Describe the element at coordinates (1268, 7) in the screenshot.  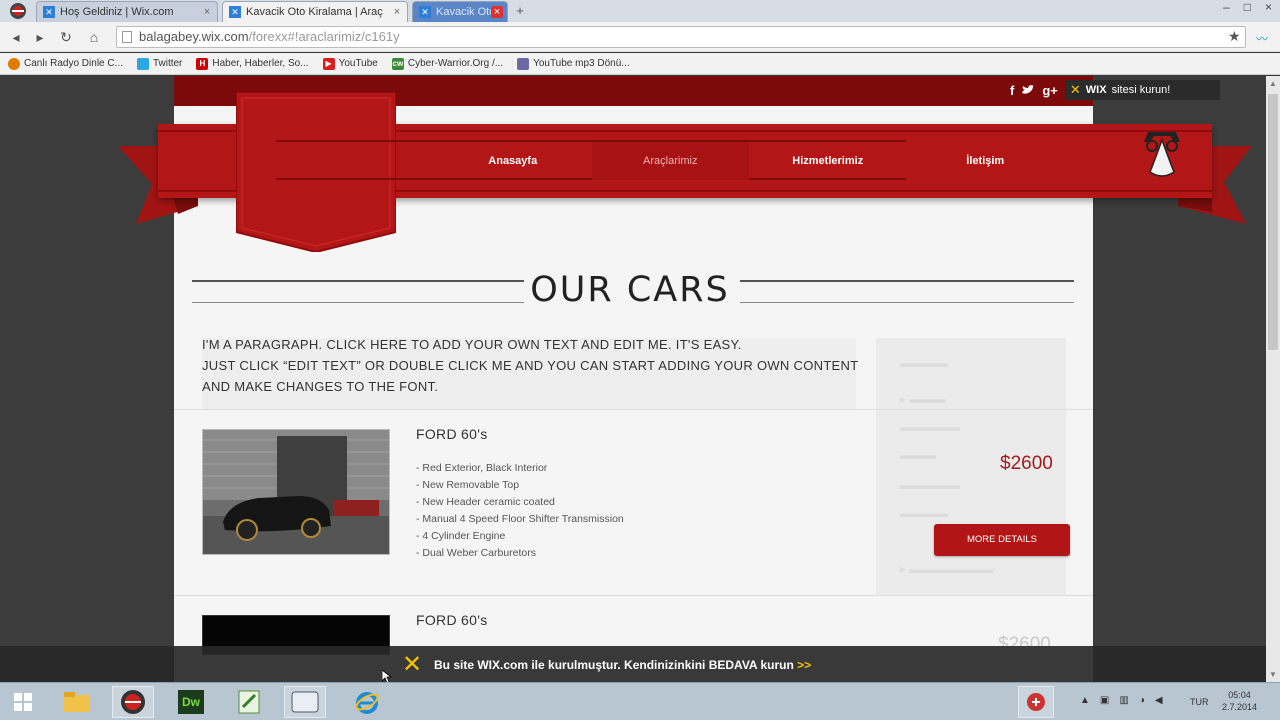
I see `close-window-icon: ×` at that location.